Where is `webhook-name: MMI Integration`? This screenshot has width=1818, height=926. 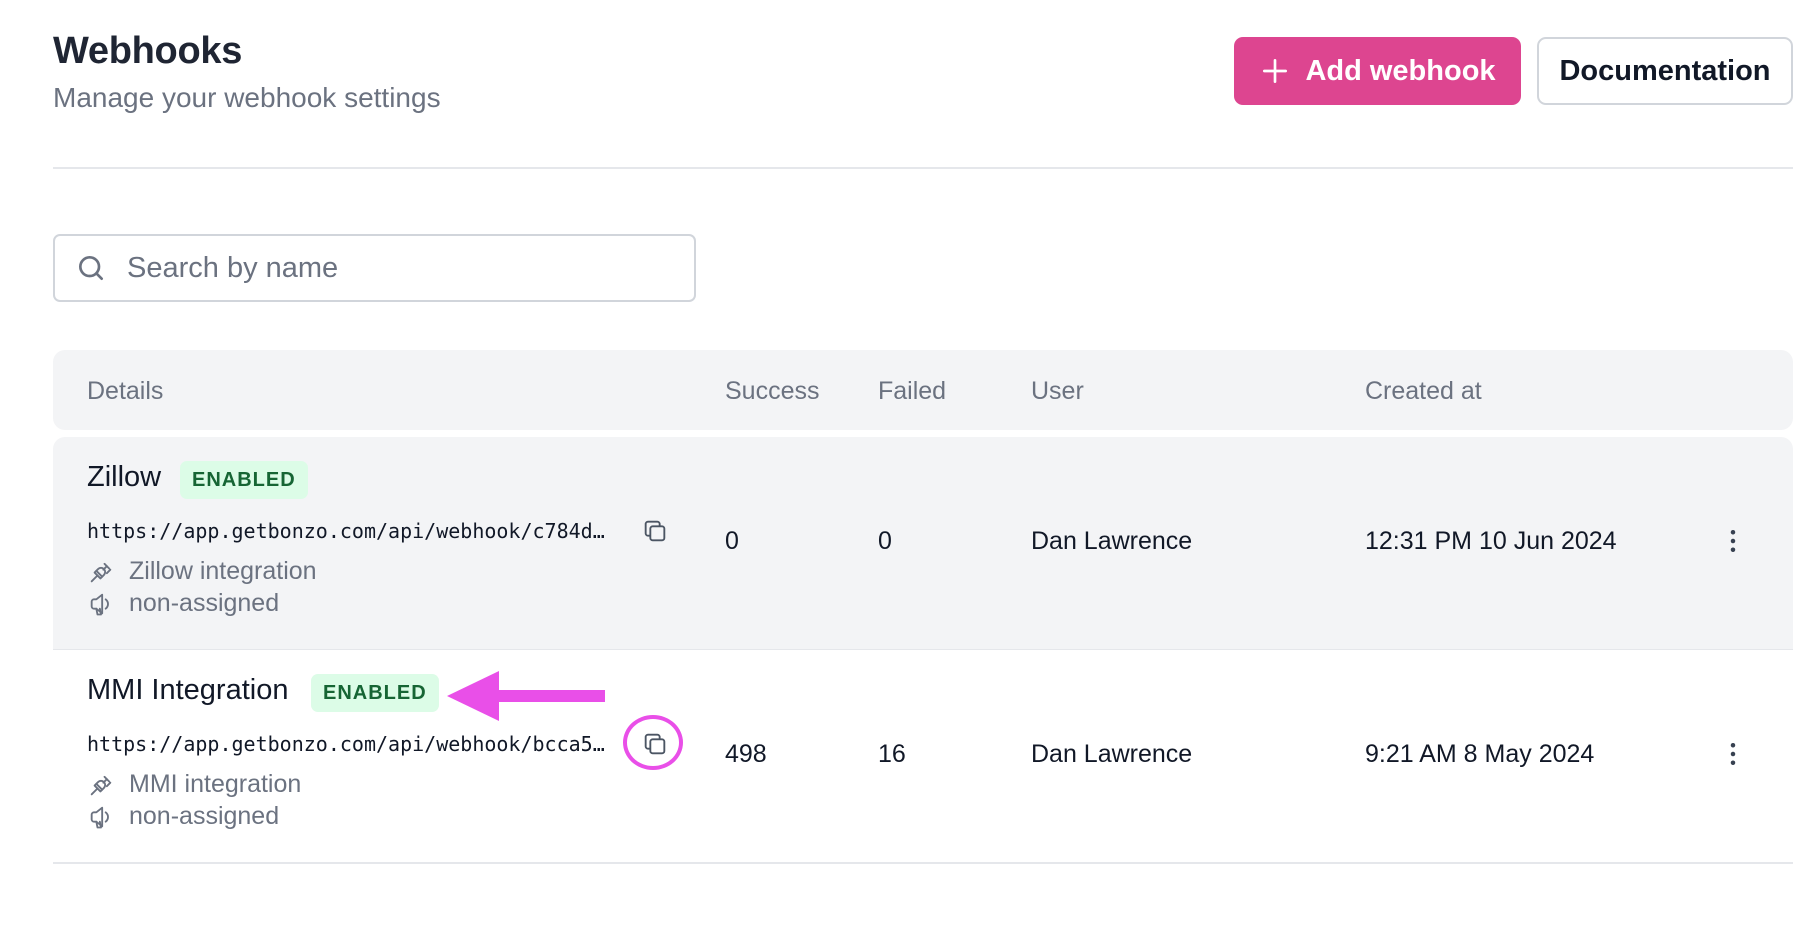 webhook-name: MMI Integration is located at coordinates (187, 690).